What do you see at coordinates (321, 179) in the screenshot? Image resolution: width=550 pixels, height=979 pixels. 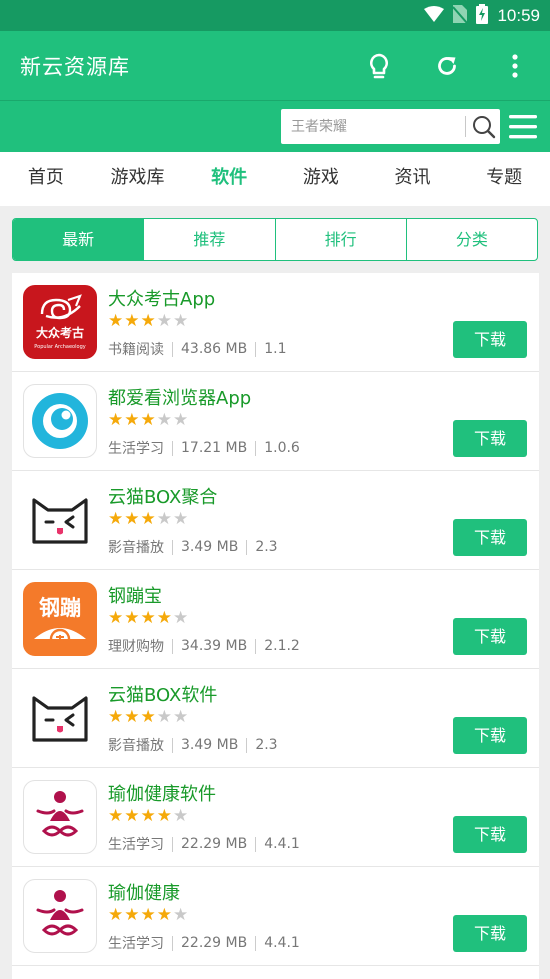 I see `tab-games: 游戏` at bounding box center [321, 179].